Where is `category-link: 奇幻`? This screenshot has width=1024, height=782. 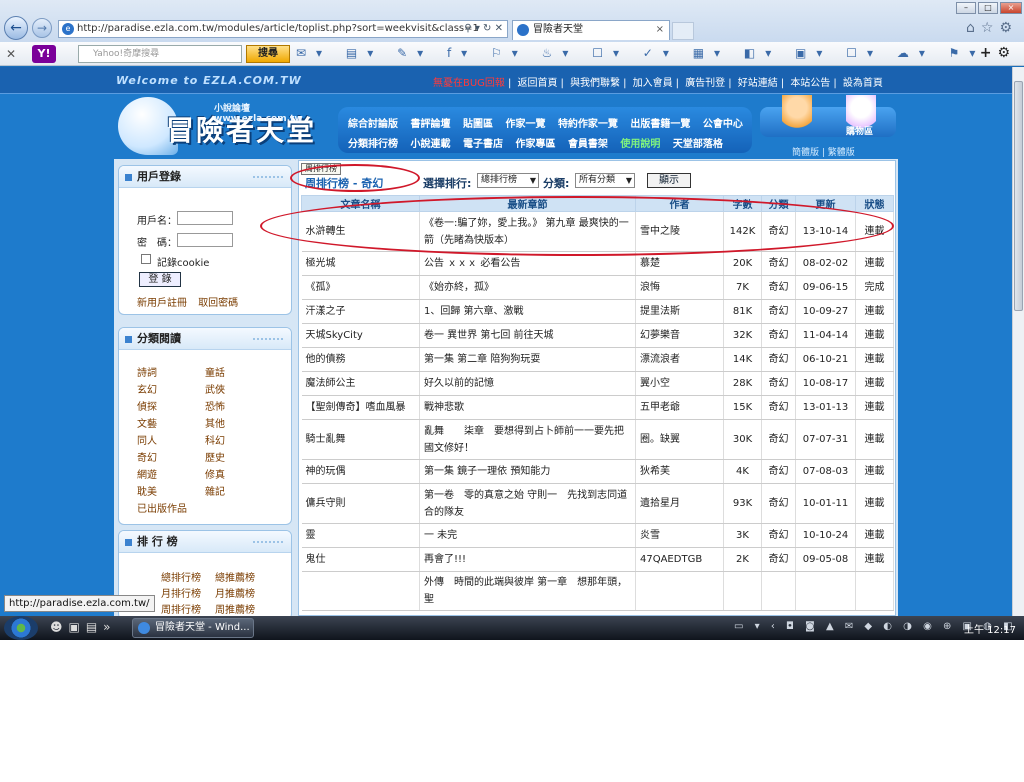
category-link: 奇幻 is located at coordinates (171, 457).